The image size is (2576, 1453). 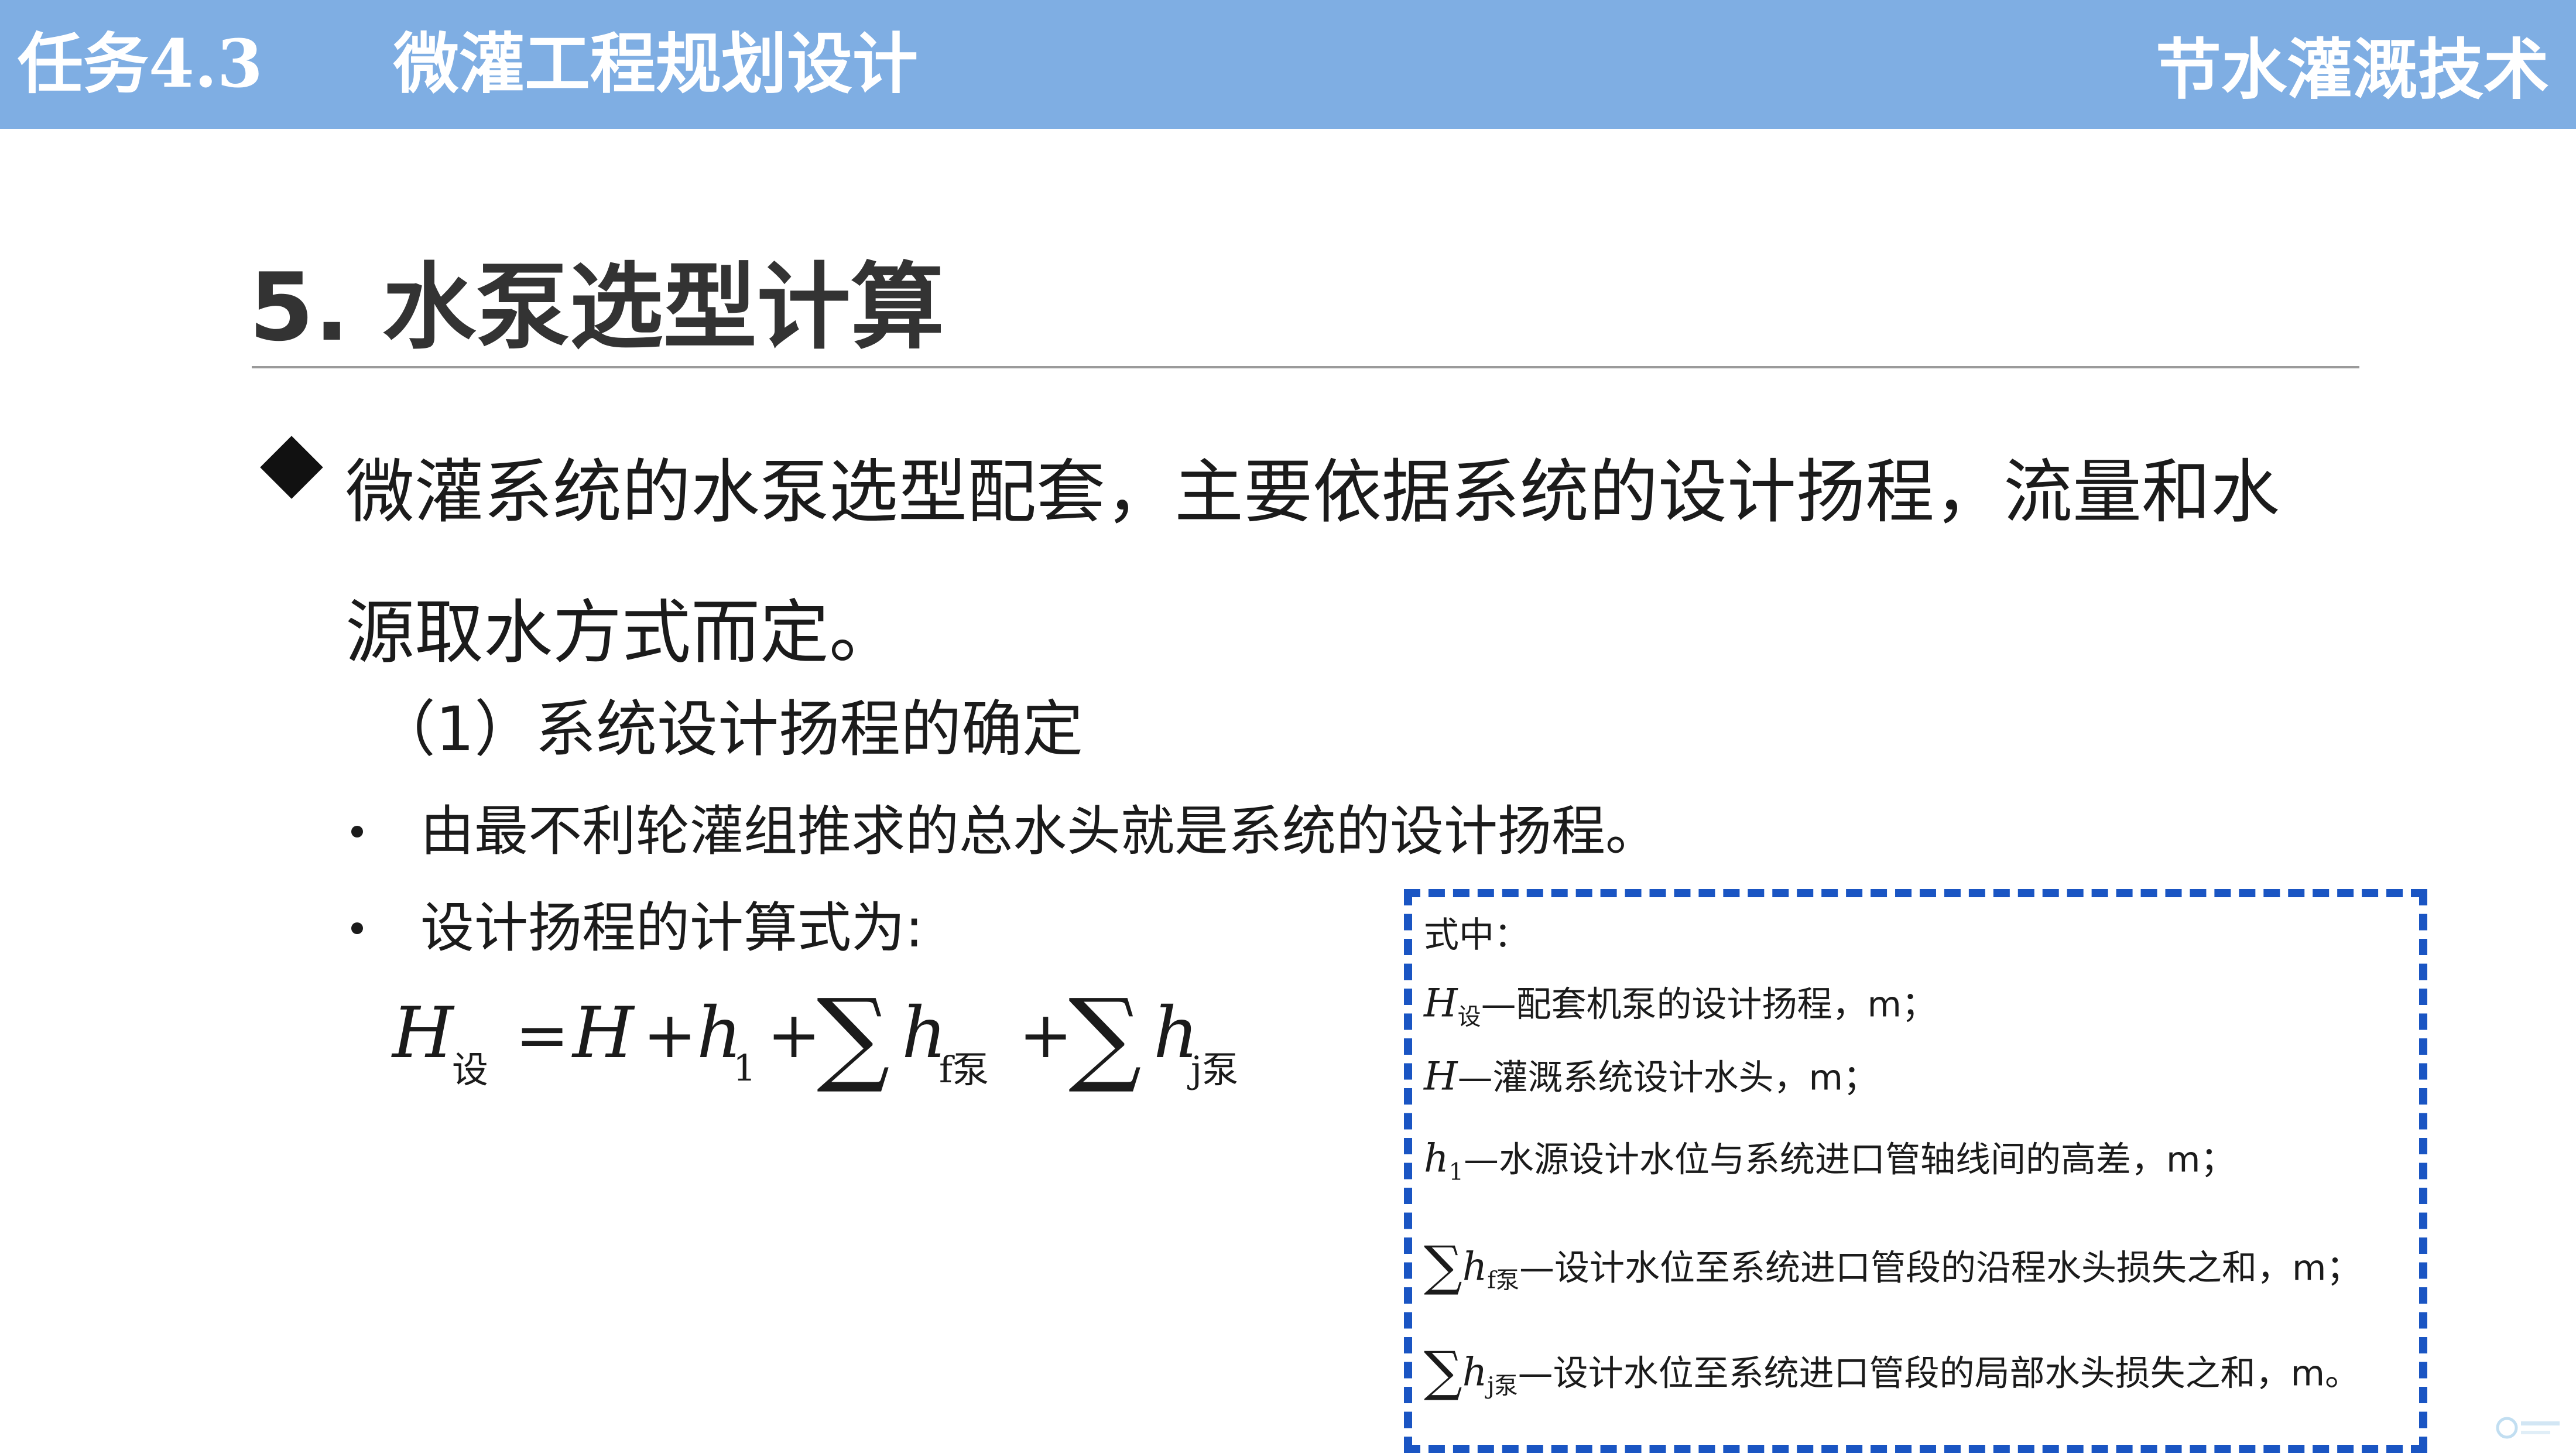 What do you see at coordinates (671, 928) in the screenshot?
I see `bullet-item: 设计扬程的计算式为:` at bounding box center [671, 928].